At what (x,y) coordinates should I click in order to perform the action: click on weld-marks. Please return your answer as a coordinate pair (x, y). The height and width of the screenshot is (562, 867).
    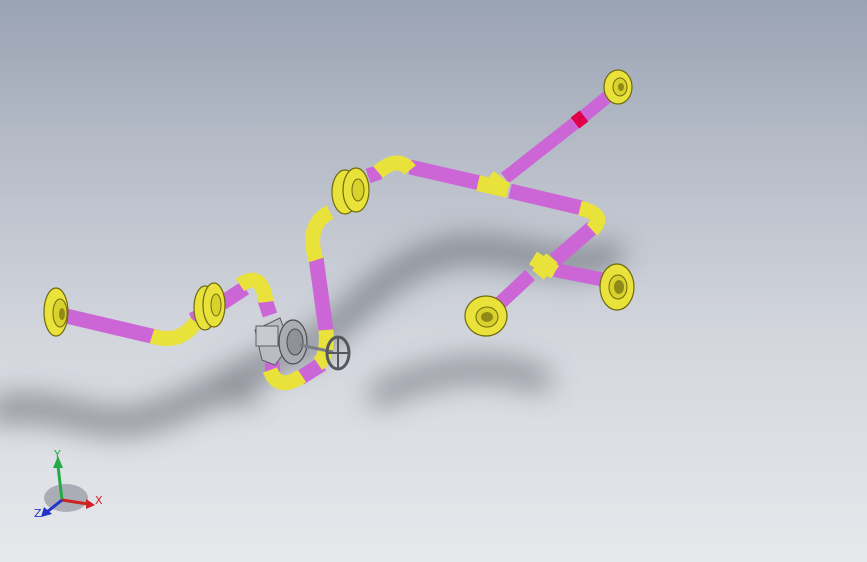
    Looking at the image, I should click on (579, 119).